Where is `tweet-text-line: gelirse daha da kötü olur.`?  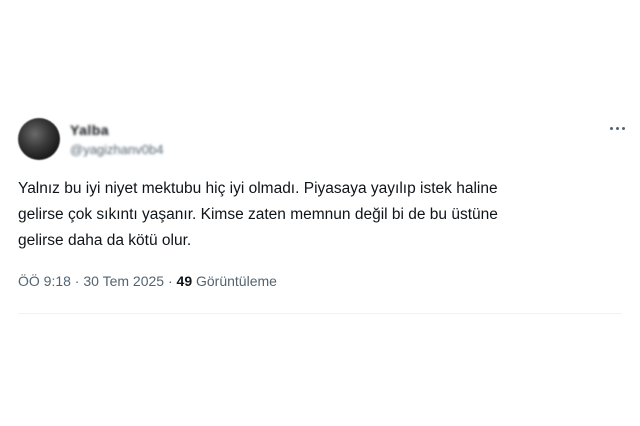 tweet-text-line: gelirse daha da kötü olur. is located at coordinates (105, 240).